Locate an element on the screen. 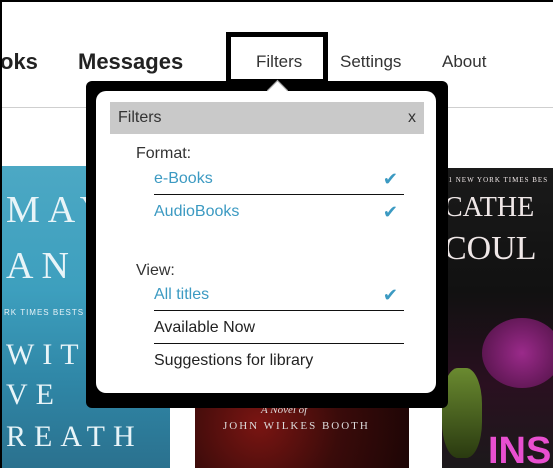 The width and height of the screenshot is (555, 470). cover-left-text-5: REATH is located at coordinates (74, 436).